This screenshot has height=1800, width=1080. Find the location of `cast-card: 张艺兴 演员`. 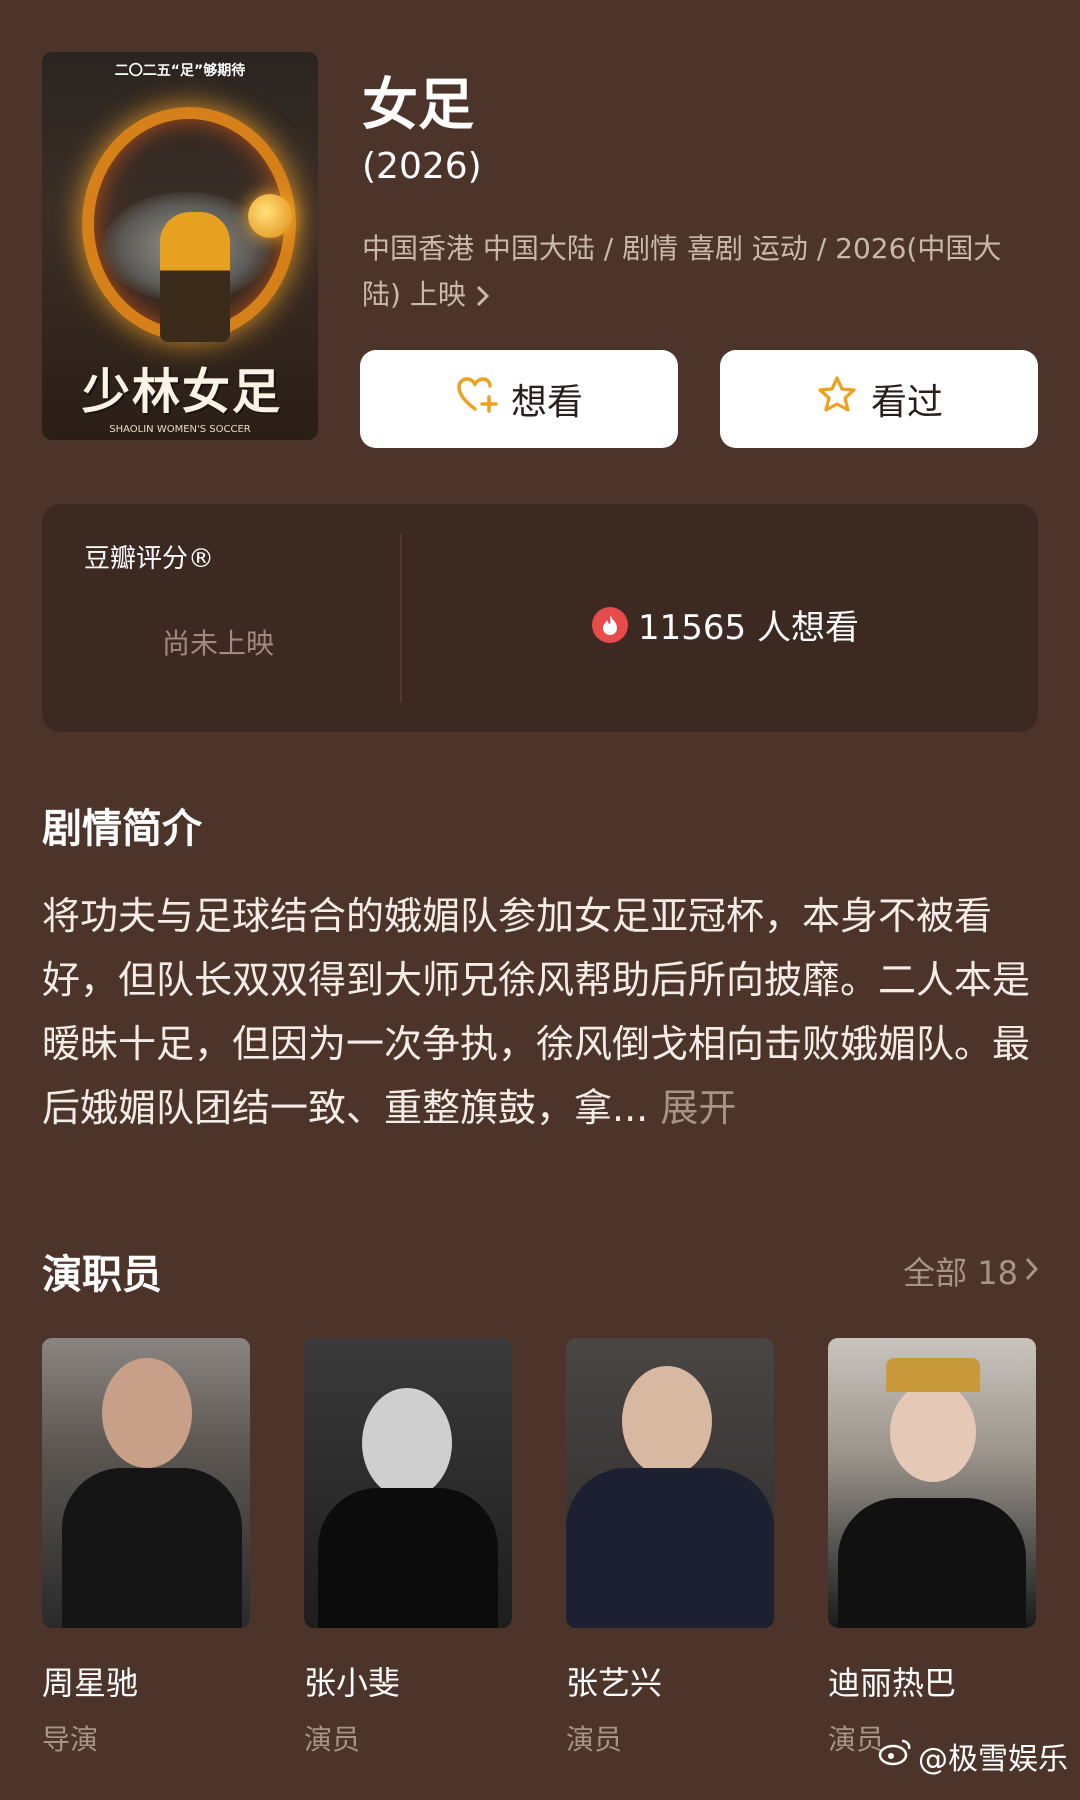

cast-card: 张艺兴 演员 is located at coordinates (670, 1548).